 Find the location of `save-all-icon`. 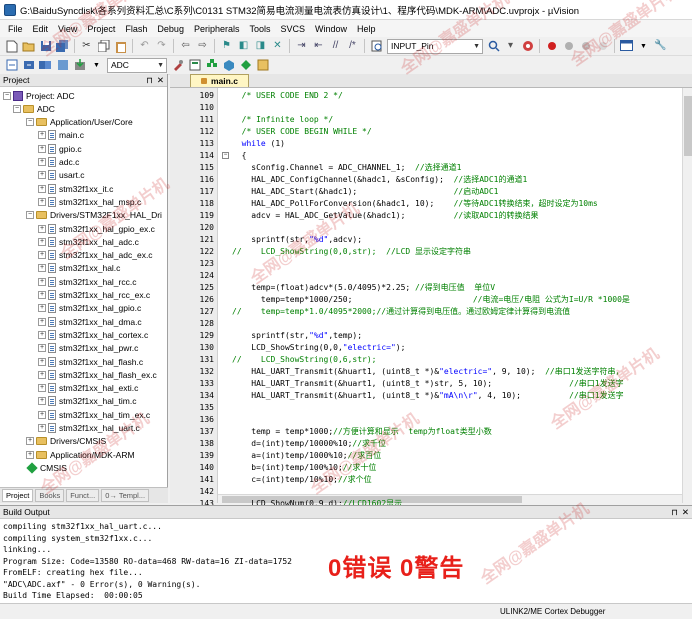

save-all-icon is located at coordinates (63, 46).